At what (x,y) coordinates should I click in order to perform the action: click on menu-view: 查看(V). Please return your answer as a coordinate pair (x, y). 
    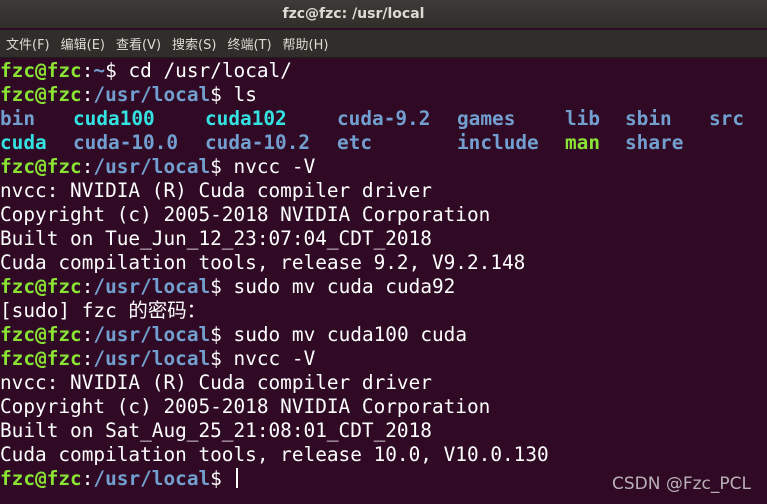
    Looking at the image, I should click on (138, 43).